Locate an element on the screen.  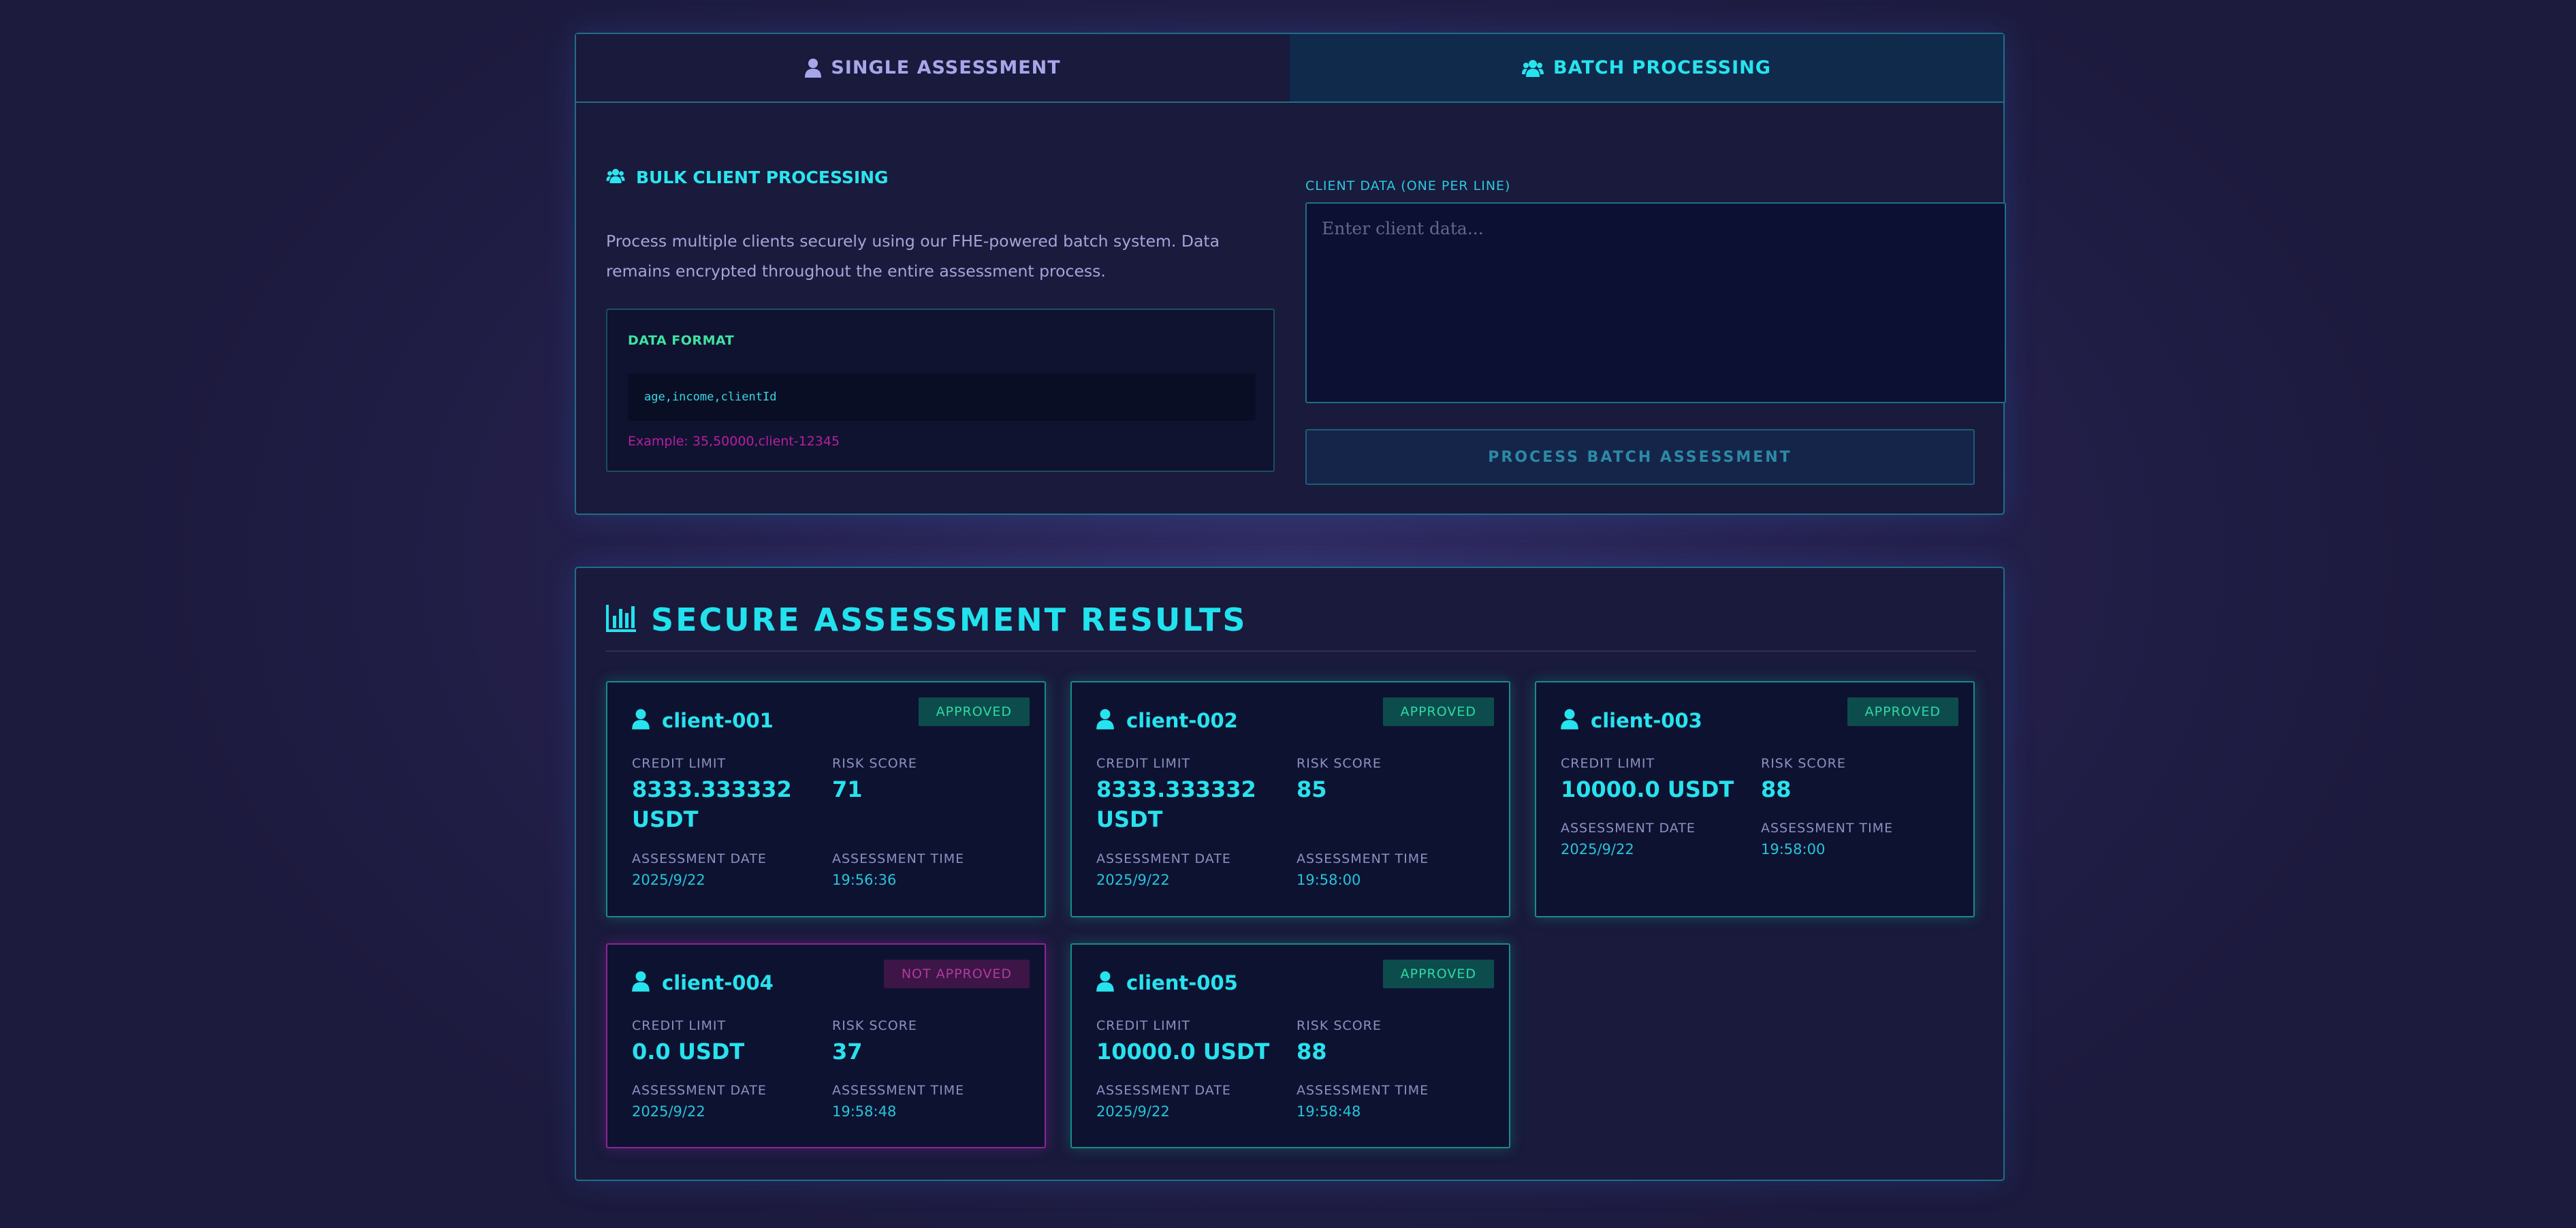
assessment-time-value: 19:56:36 is located at coordinates (864, 880).